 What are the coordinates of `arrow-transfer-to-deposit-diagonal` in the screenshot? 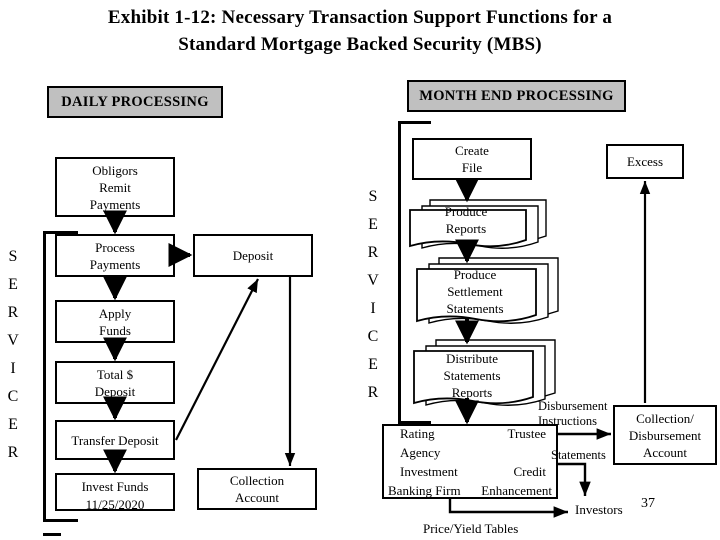 It's located at (217, 359).